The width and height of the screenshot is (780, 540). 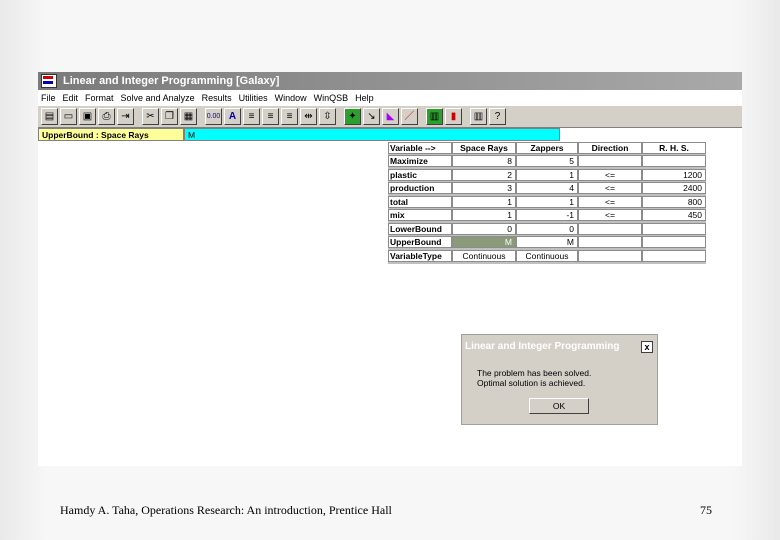 I want to click on cell-production-rhs: 2400, so click(x=674, y=188).